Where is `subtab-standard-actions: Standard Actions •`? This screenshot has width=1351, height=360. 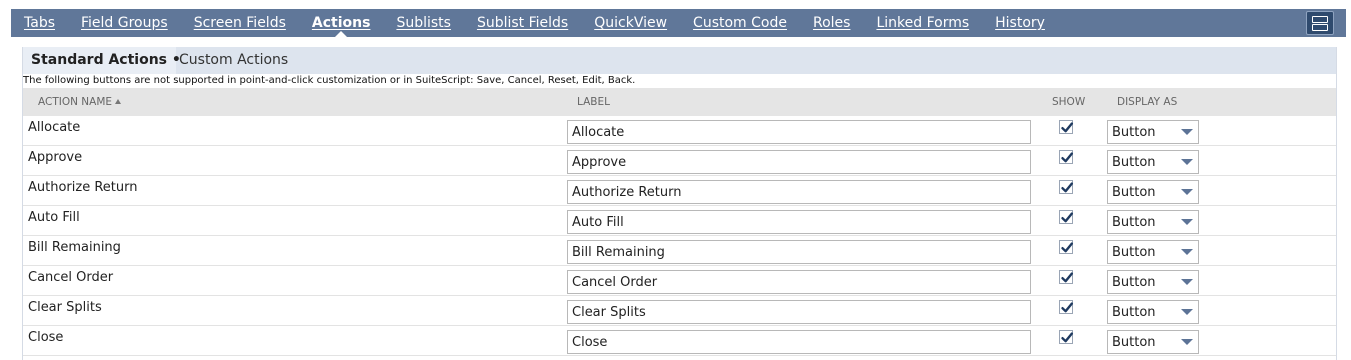 subtab-standard-actions: Standard Actions • is located at coordinates (102, 60).